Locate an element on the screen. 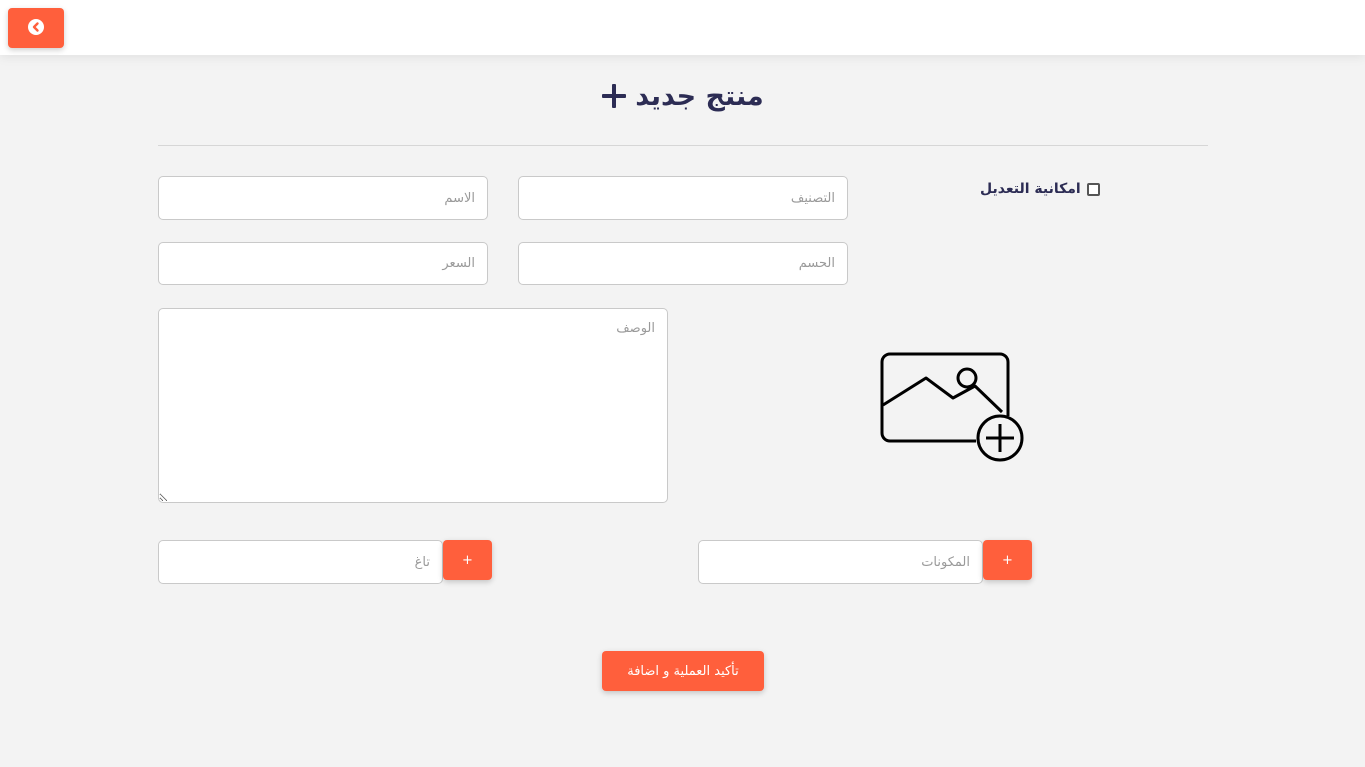  checkbox-icon is located at coordinates (1093, 189).